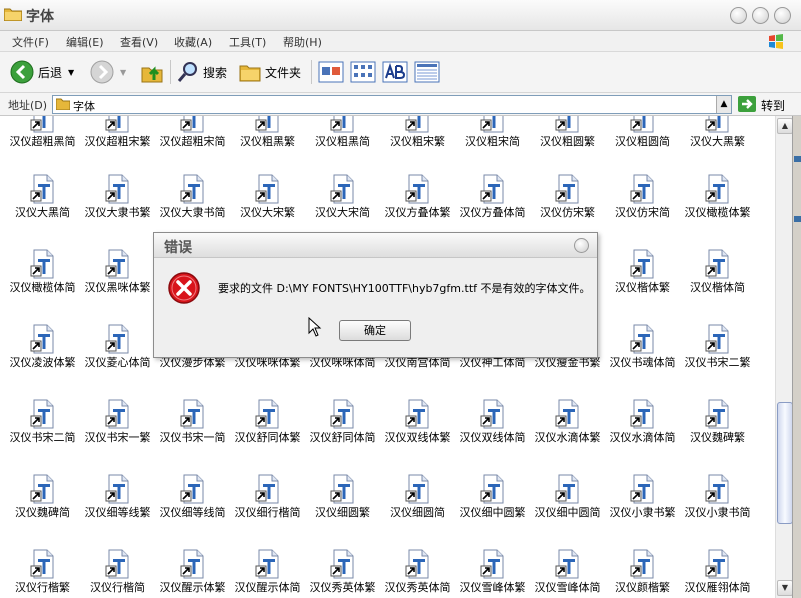 The image size is (801, 598). I want to click on font-file-item: 汉仪书宋二简, so click(42, 421).